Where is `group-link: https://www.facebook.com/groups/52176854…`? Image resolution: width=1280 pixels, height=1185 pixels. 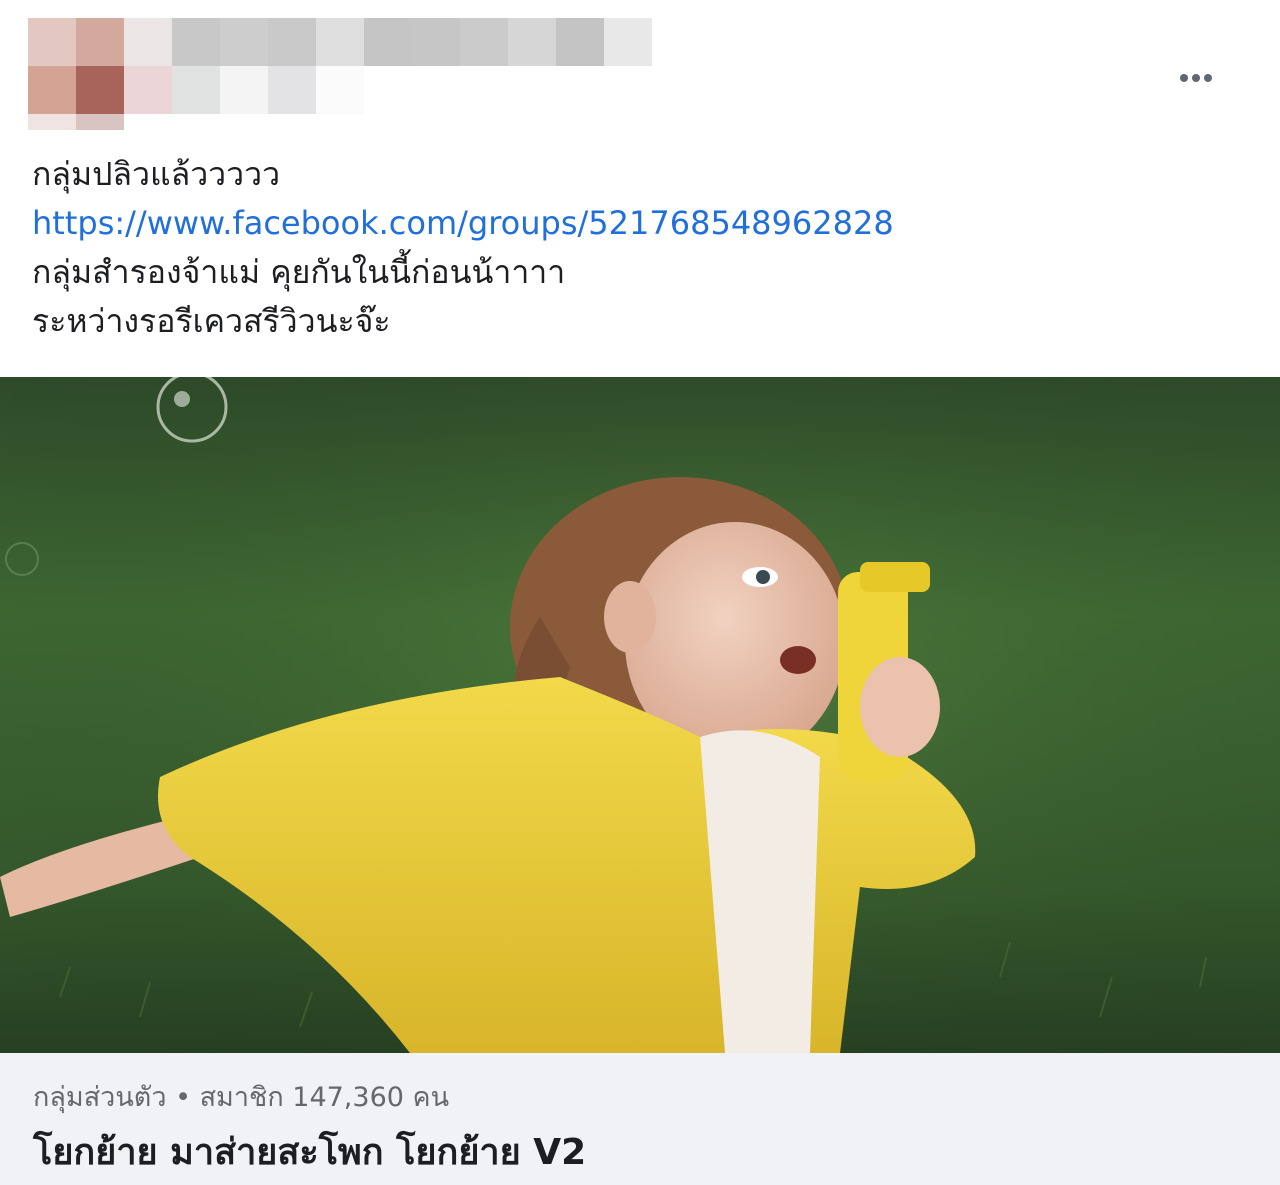
group-link: https://www.facebook.com/groups/52176854… is located at coordinates (632, 223).